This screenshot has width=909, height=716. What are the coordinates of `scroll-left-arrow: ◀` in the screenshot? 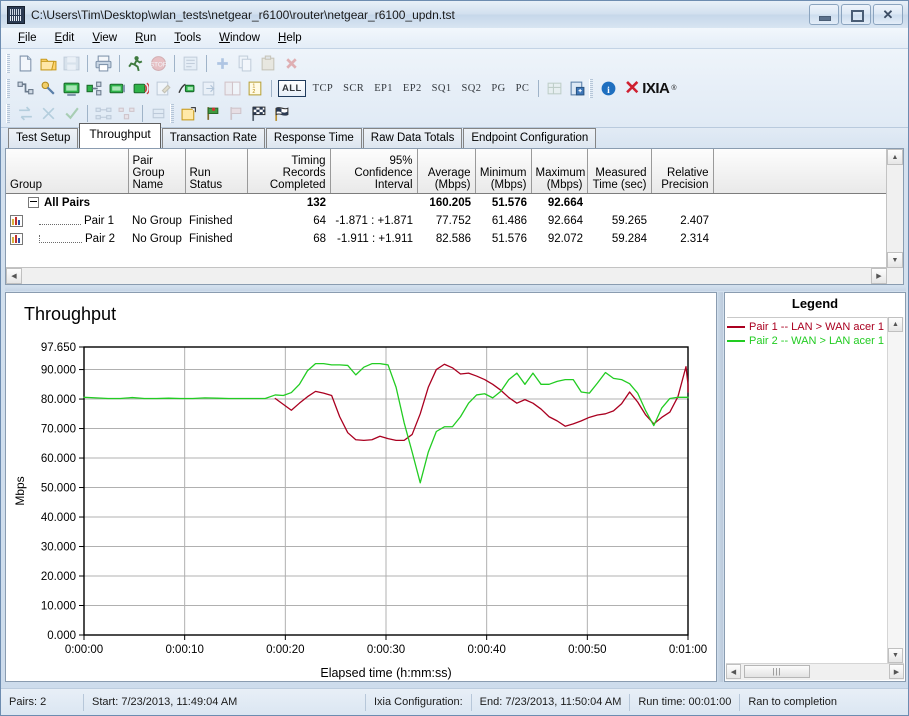 It's located at (14, 276).